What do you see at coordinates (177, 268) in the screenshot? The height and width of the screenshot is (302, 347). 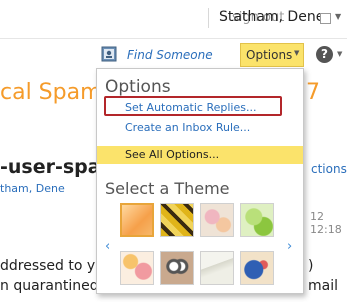 I see `theme-robot` at bounding box center [177, 268].